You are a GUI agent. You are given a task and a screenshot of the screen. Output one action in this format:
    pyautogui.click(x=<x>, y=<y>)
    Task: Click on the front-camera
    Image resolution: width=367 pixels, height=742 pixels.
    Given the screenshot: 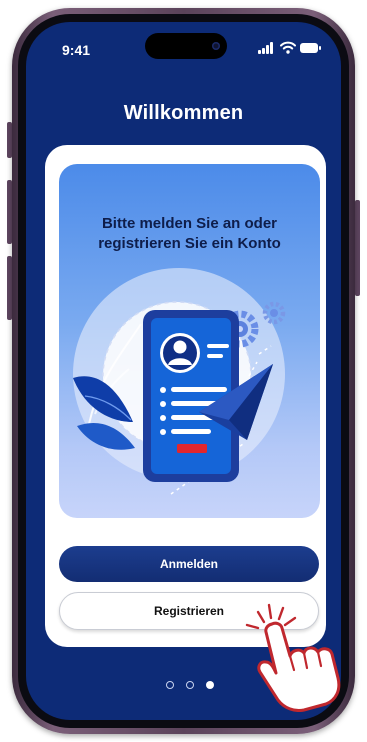 What is the action you would take?
    pyautogui.click(x=216, y=46)
    